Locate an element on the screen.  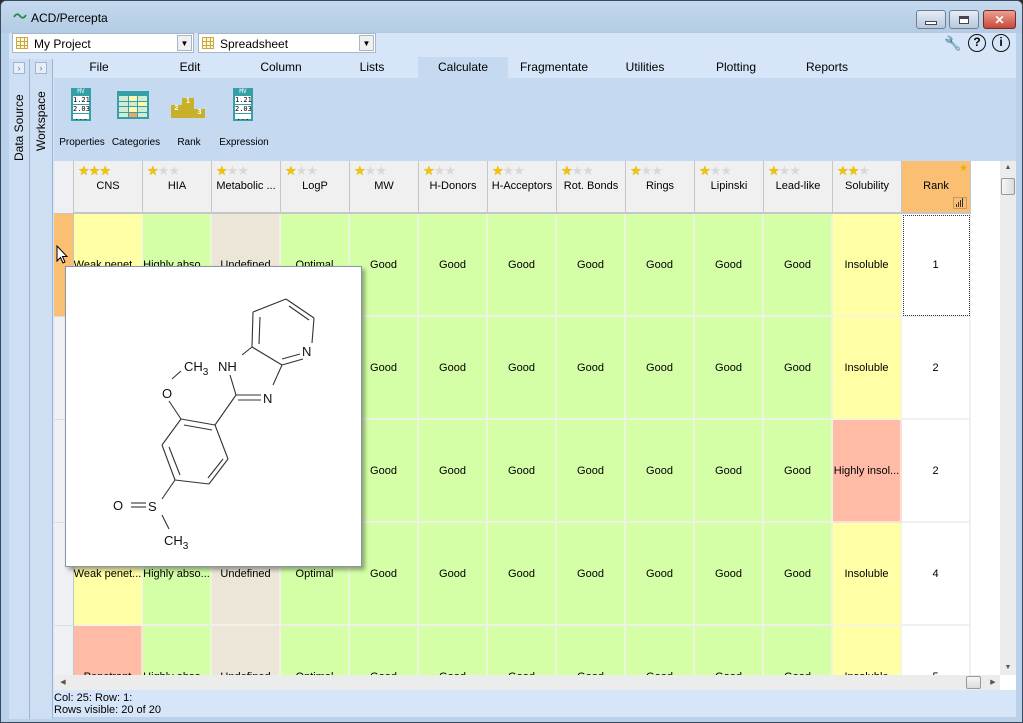
column-header-rings: ★★★ Rings is located at coordinates (660, 187).